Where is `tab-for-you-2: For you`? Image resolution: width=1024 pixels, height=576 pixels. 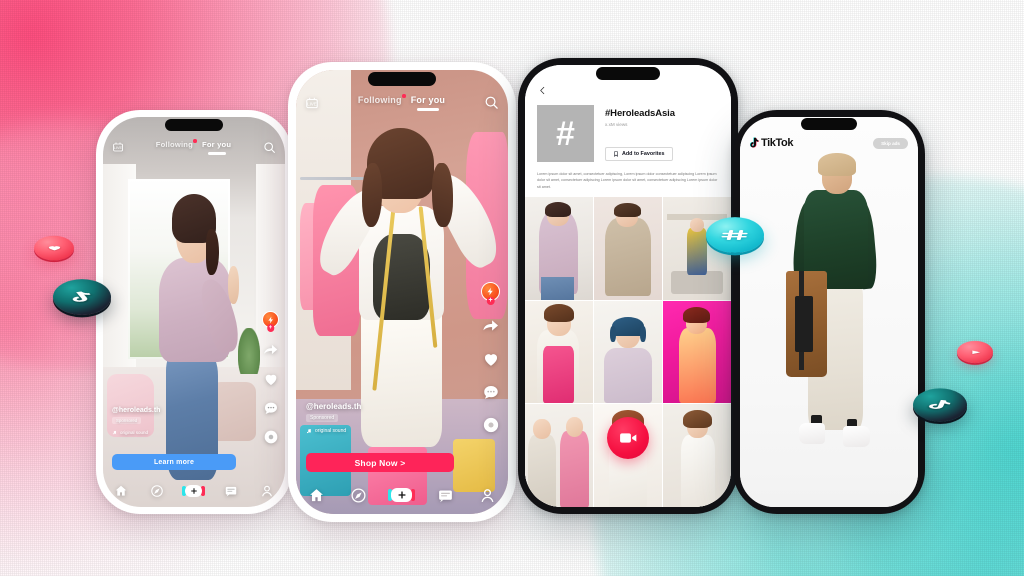 tab-for-you-2: For you is located at coordinates (428, 103).